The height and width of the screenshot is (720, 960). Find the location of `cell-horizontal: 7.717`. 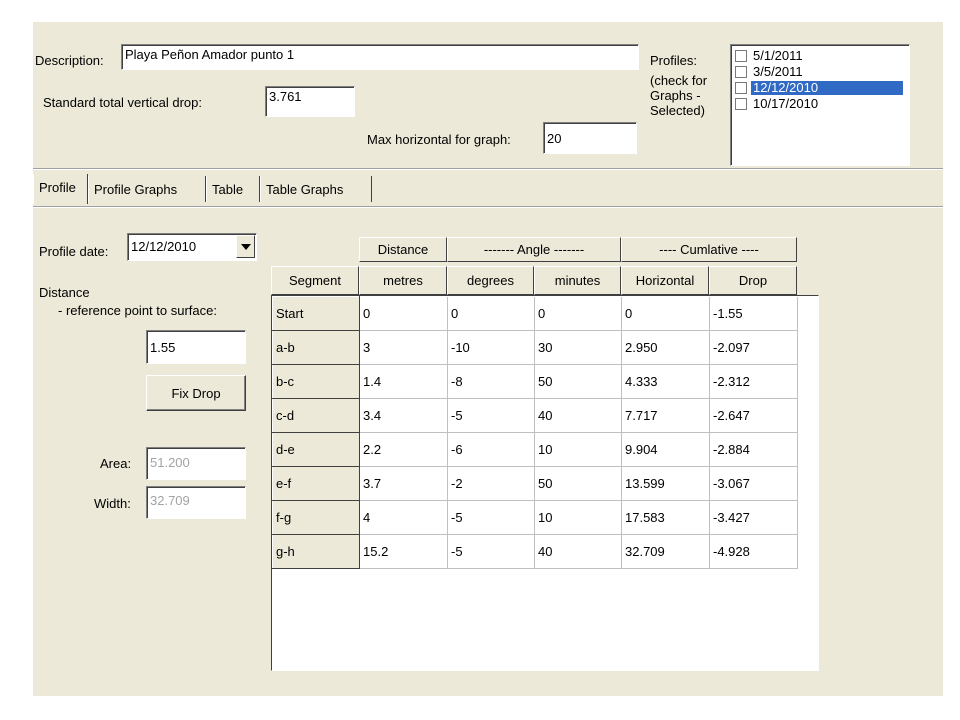

cell-horizontal: 7.717 is located at coordinates (665, 415).